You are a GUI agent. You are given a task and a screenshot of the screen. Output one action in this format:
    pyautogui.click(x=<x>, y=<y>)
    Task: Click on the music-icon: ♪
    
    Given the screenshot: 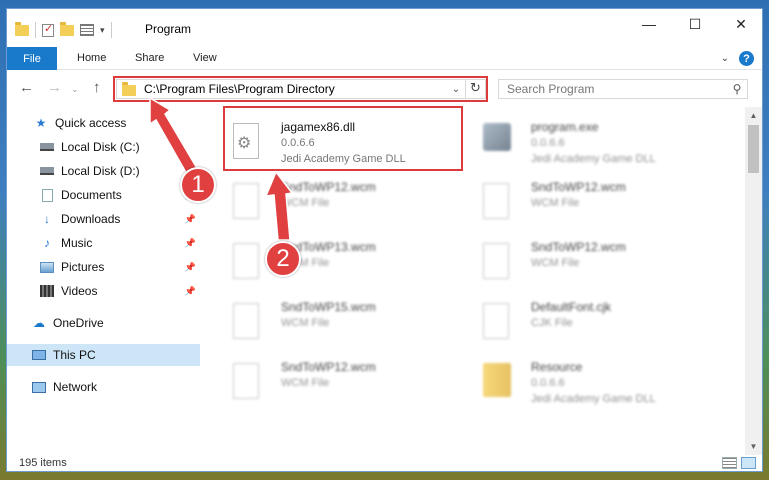 What is the action you would take?
    pyautogui.click(x=47, y=243)
    